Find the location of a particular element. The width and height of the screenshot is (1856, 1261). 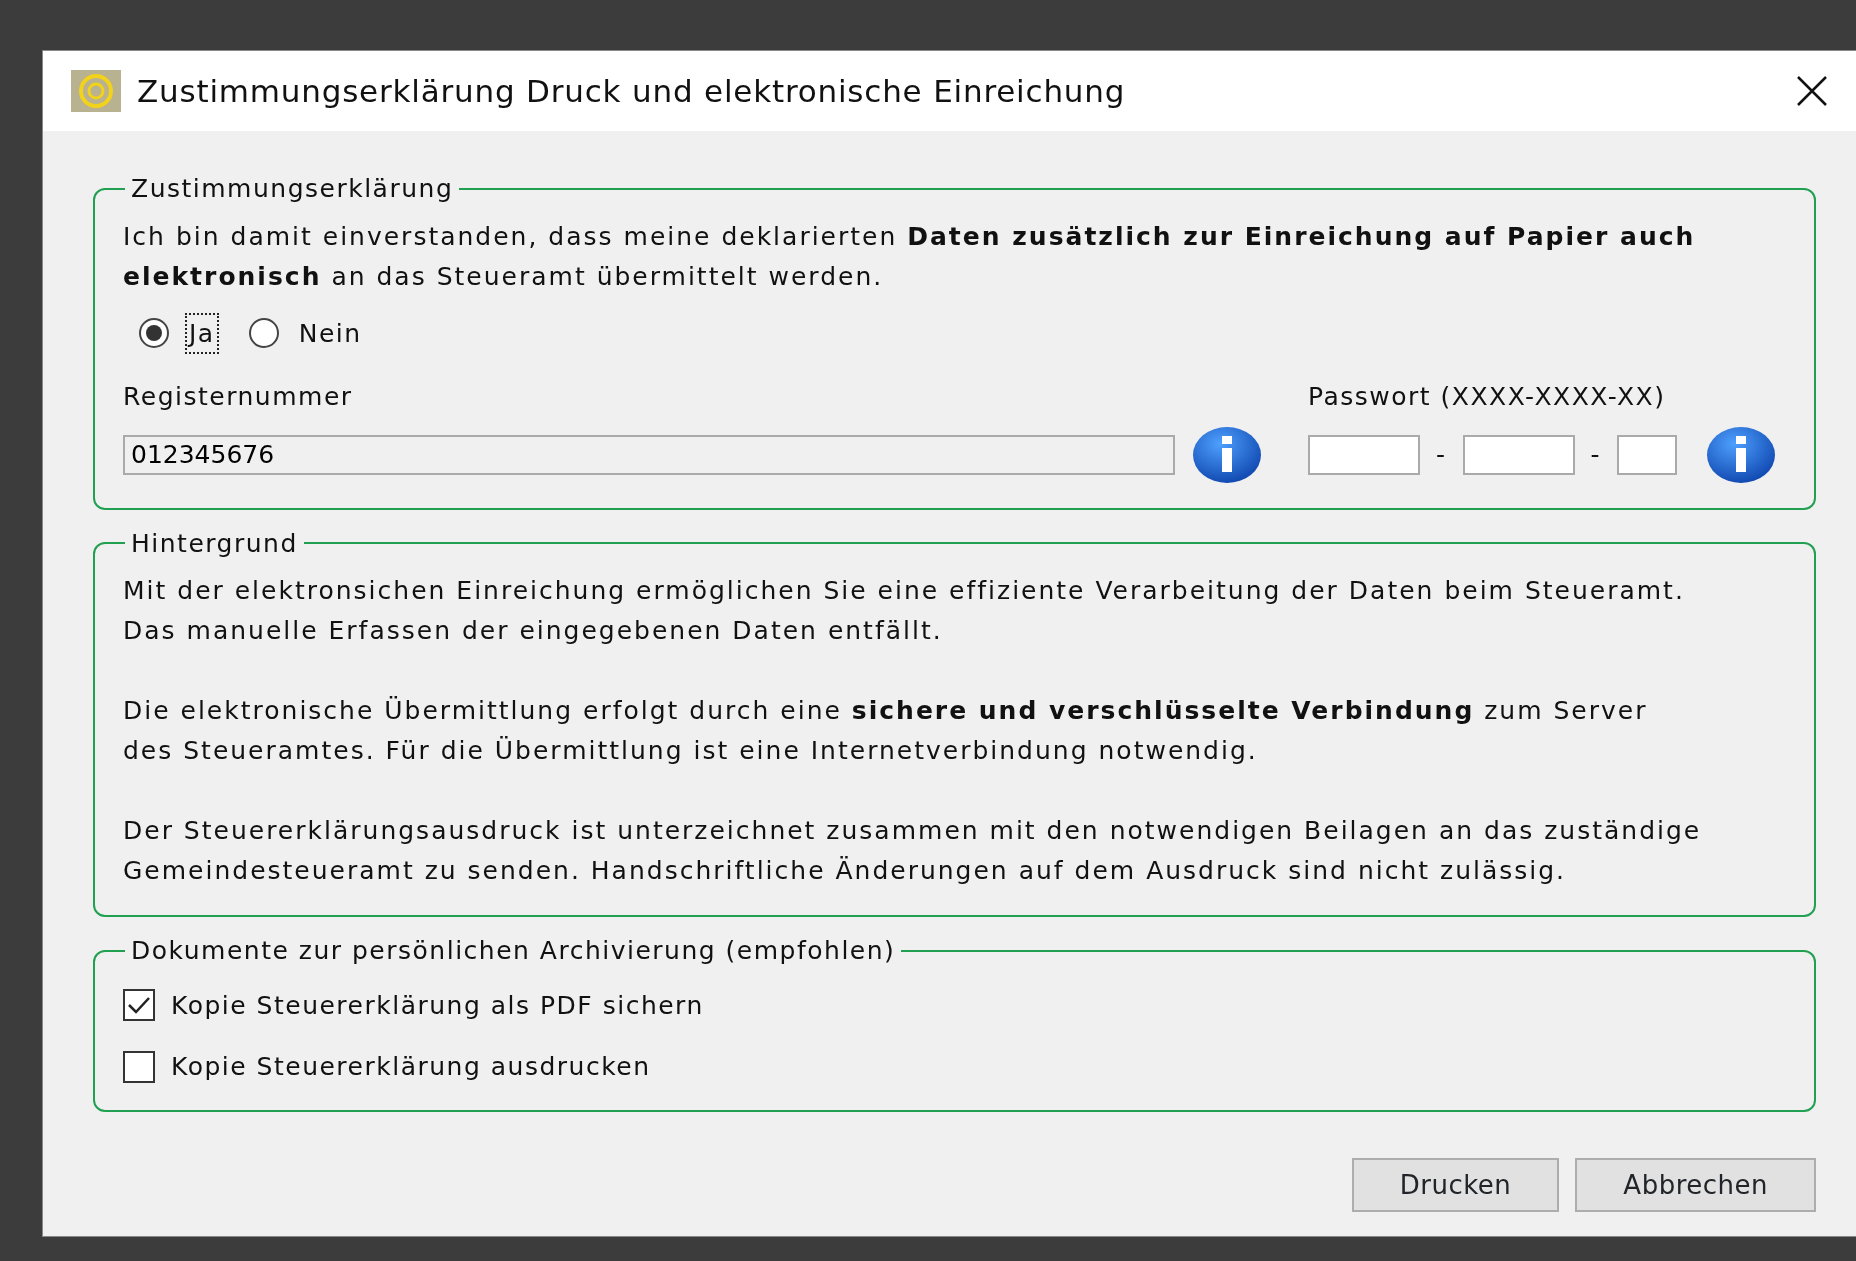

radio-label: Ja is located at coordinates (202, 333).